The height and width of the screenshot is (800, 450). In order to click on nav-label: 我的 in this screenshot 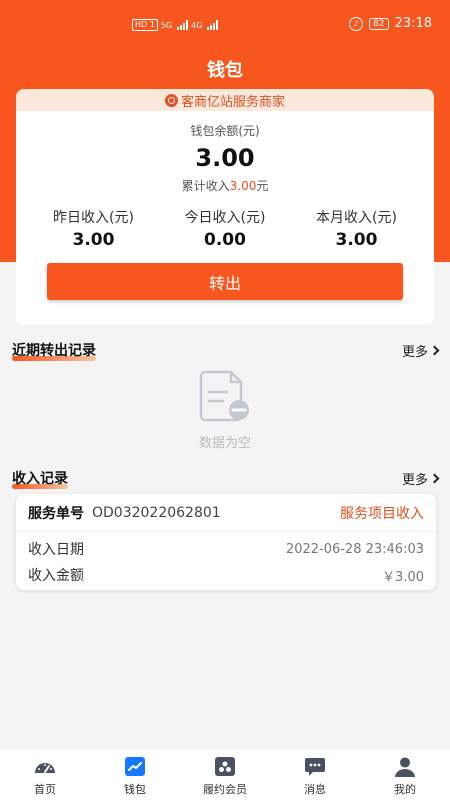, I will do `click(405, 789)`.